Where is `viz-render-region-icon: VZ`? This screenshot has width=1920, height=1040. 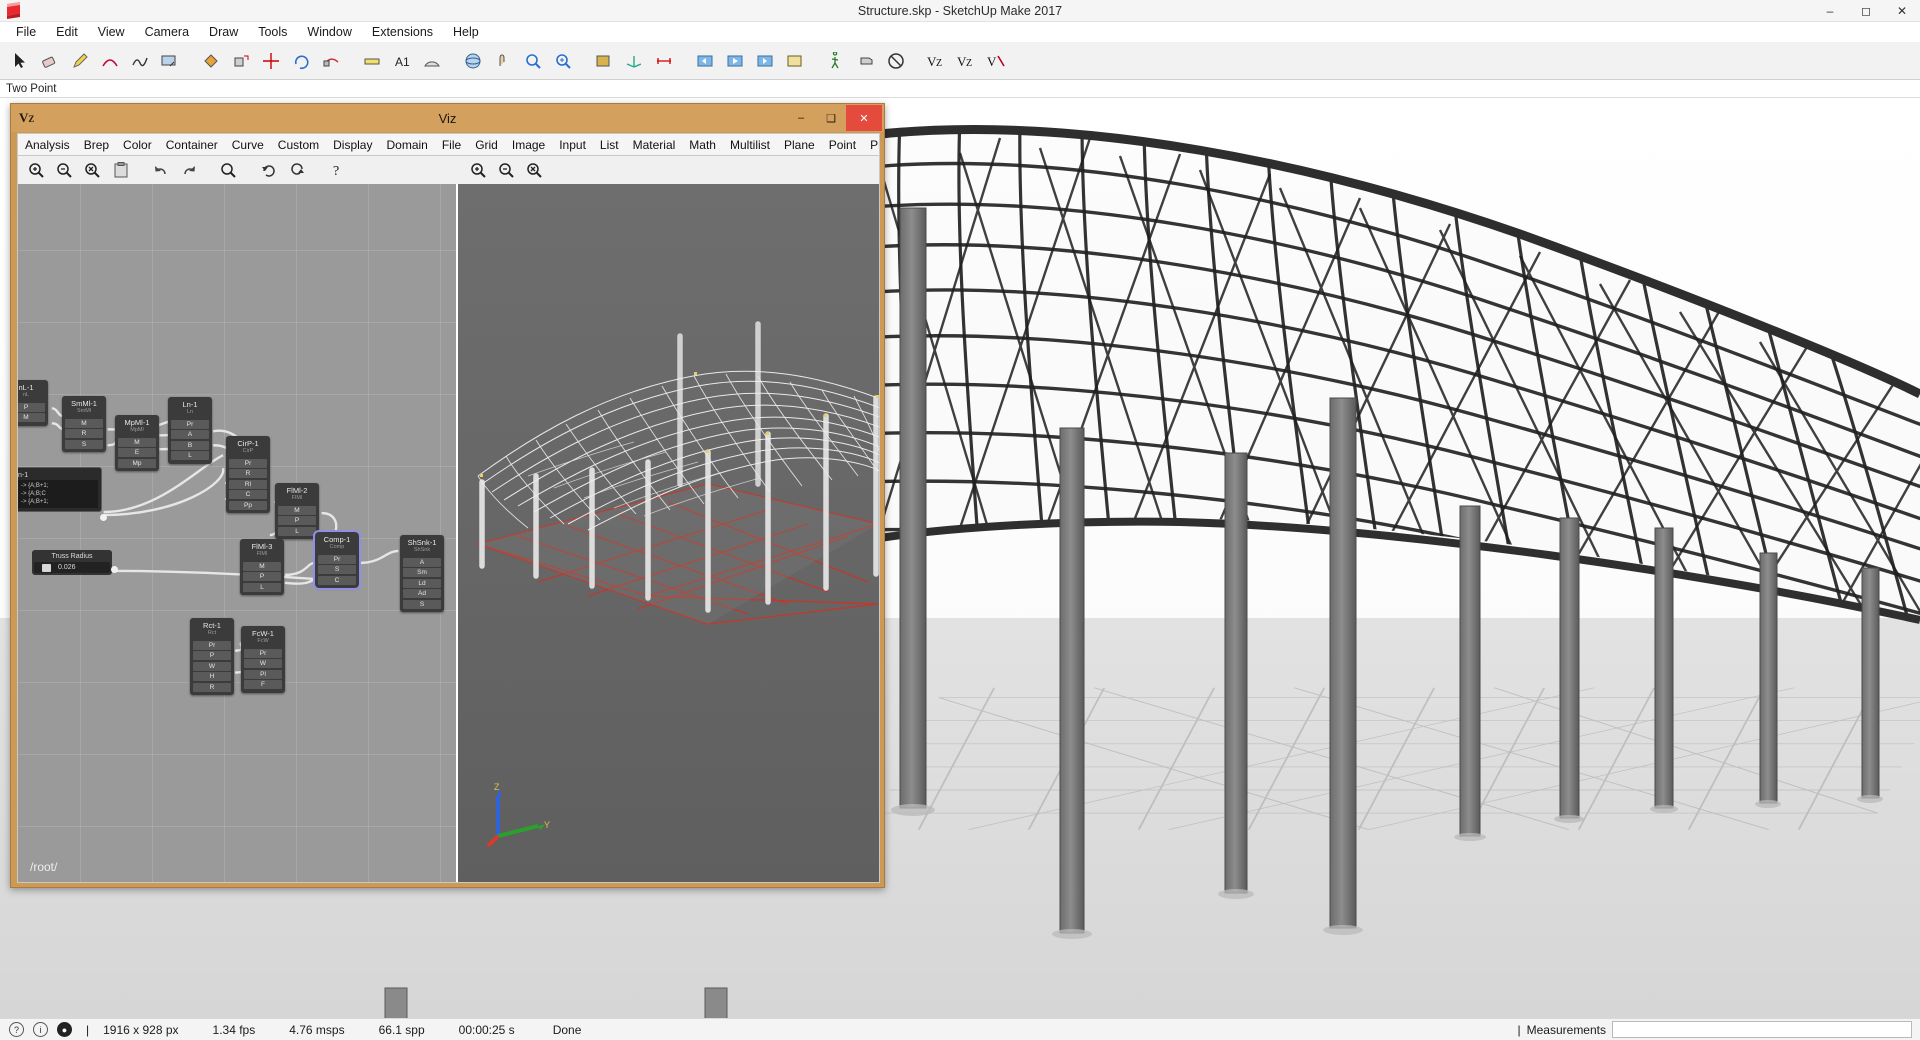
viz-render-region-icon: VZ is located at coordinates (967, 61).